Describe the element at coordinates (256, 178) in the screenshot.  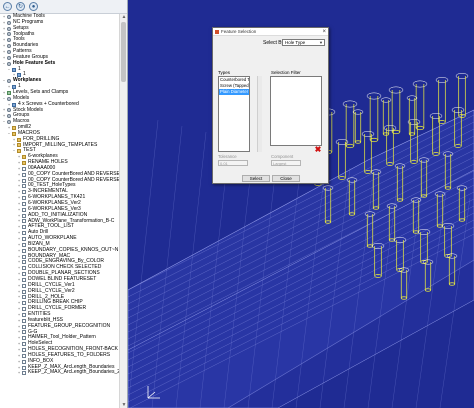
I see `select-button: Select` at that location.